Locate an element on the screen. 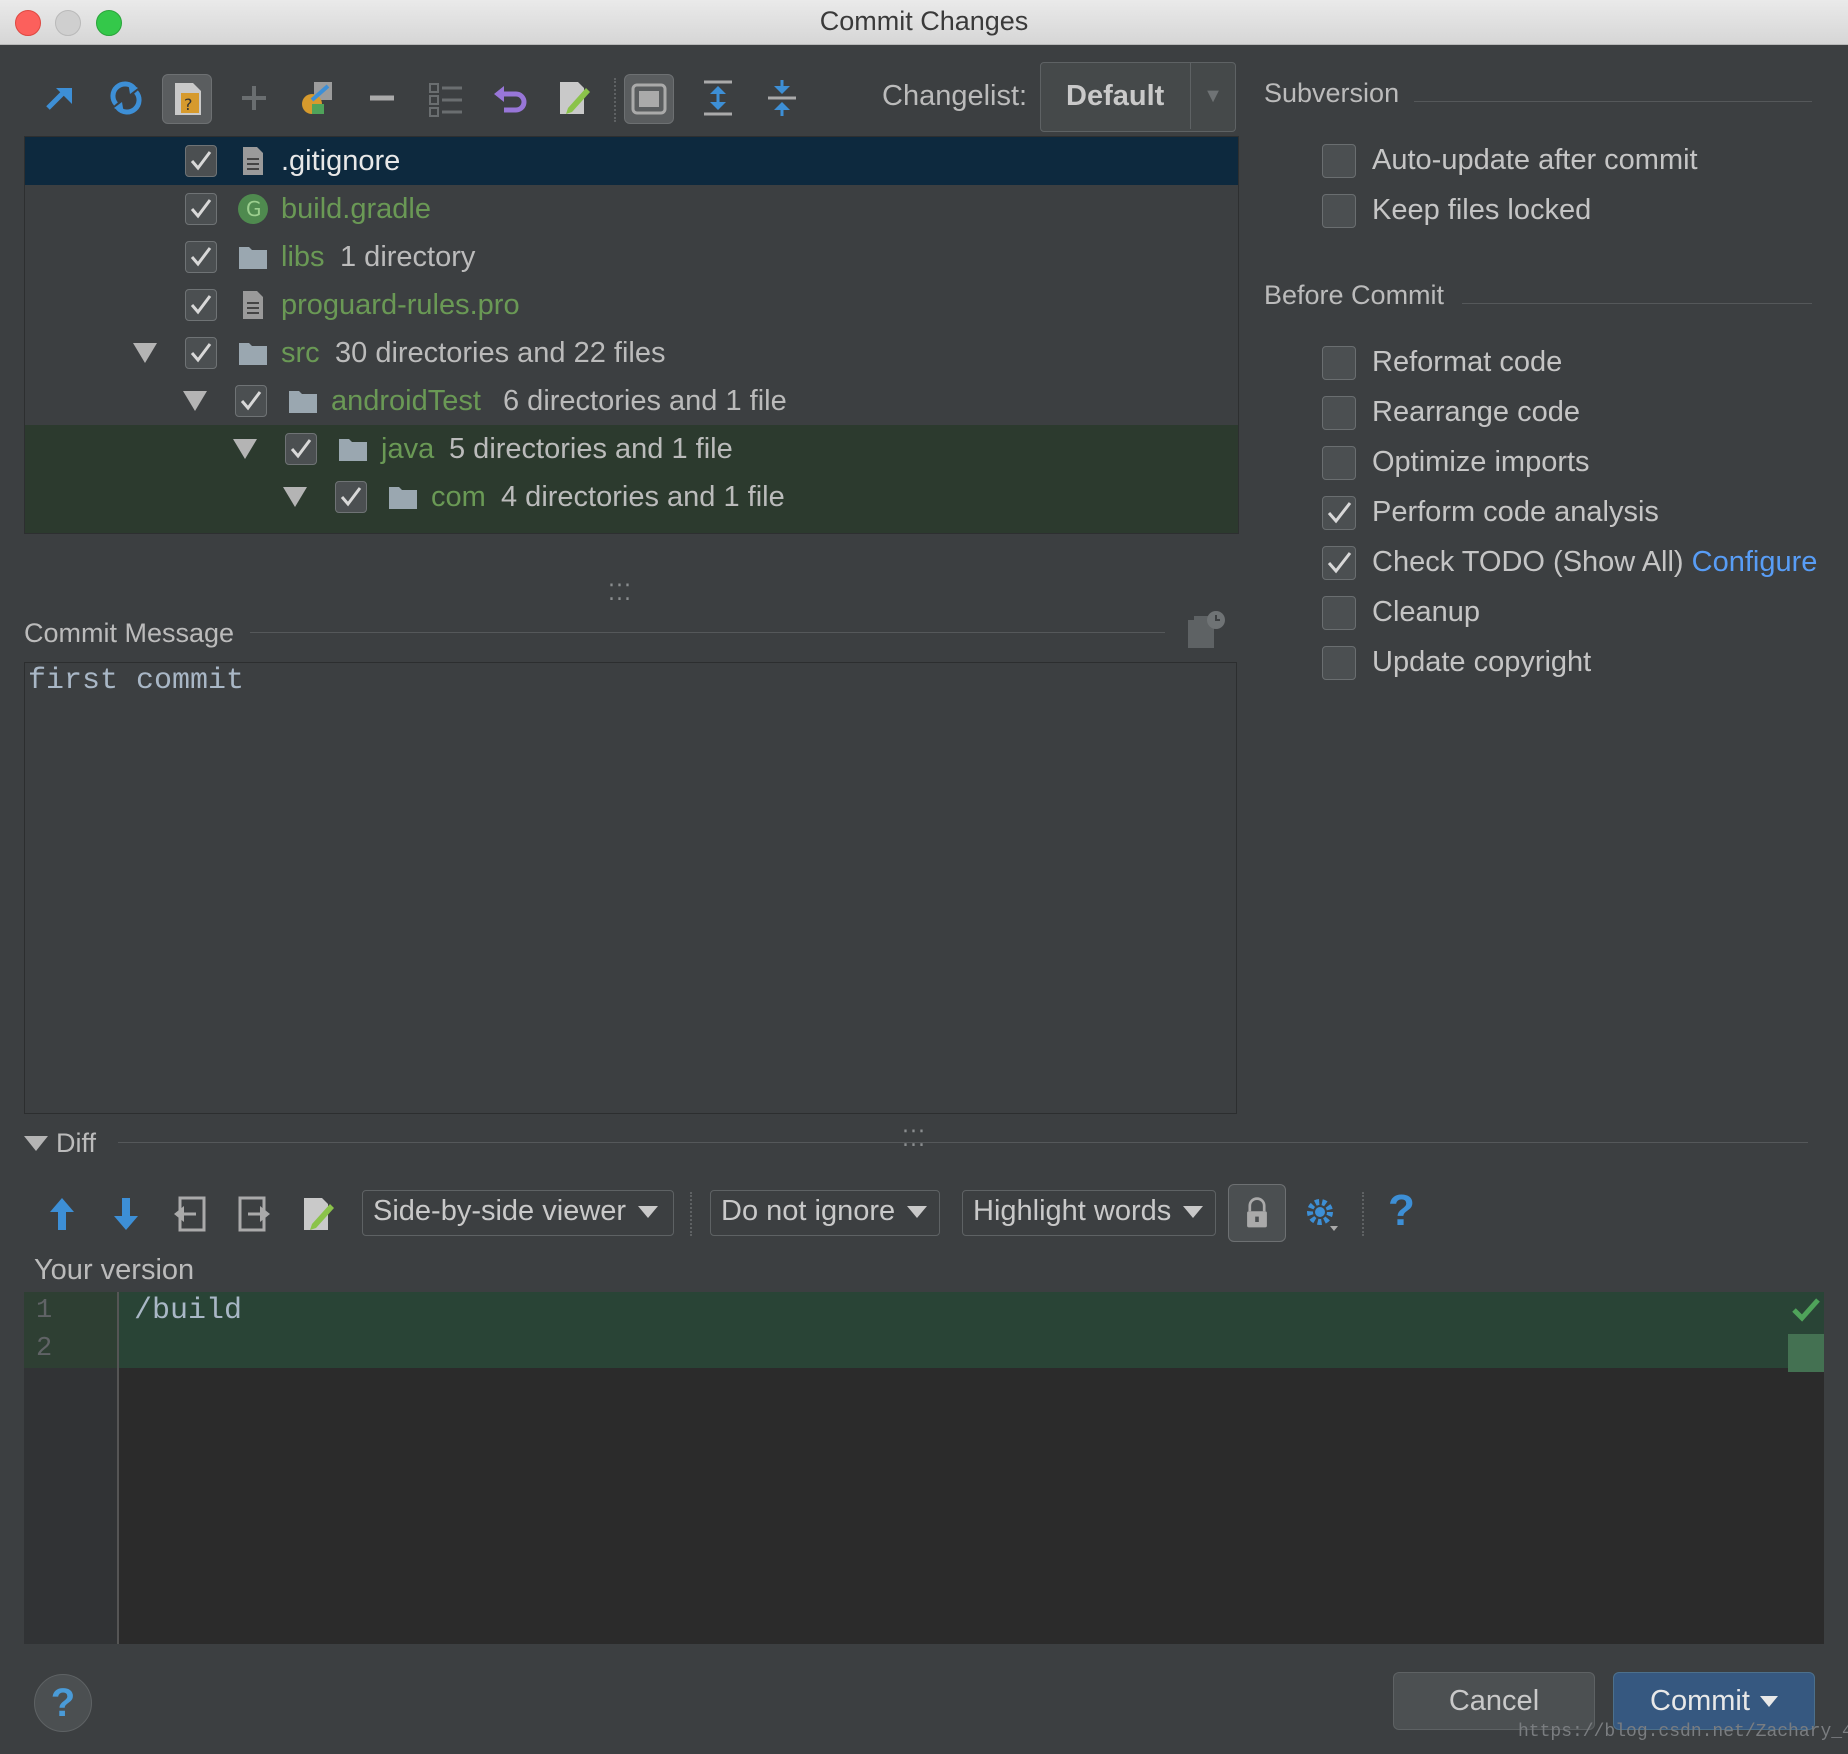  optimize-imports-checkbox is located at coordinates (1339, 463).